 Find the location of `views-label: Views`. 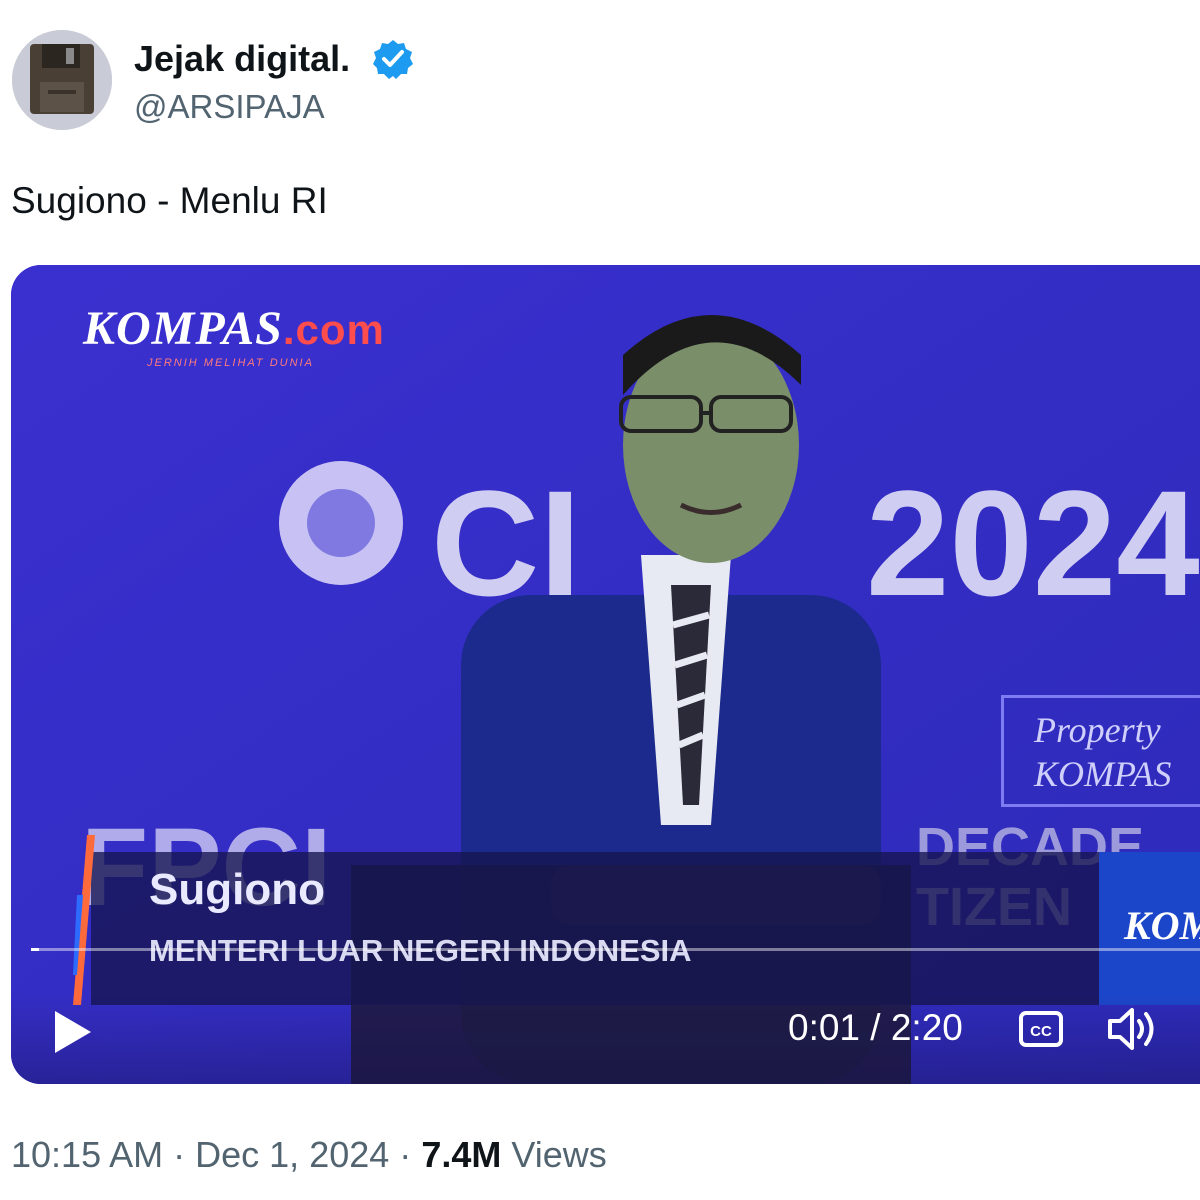

views-label: Views is located at coordinates (559, 1154).